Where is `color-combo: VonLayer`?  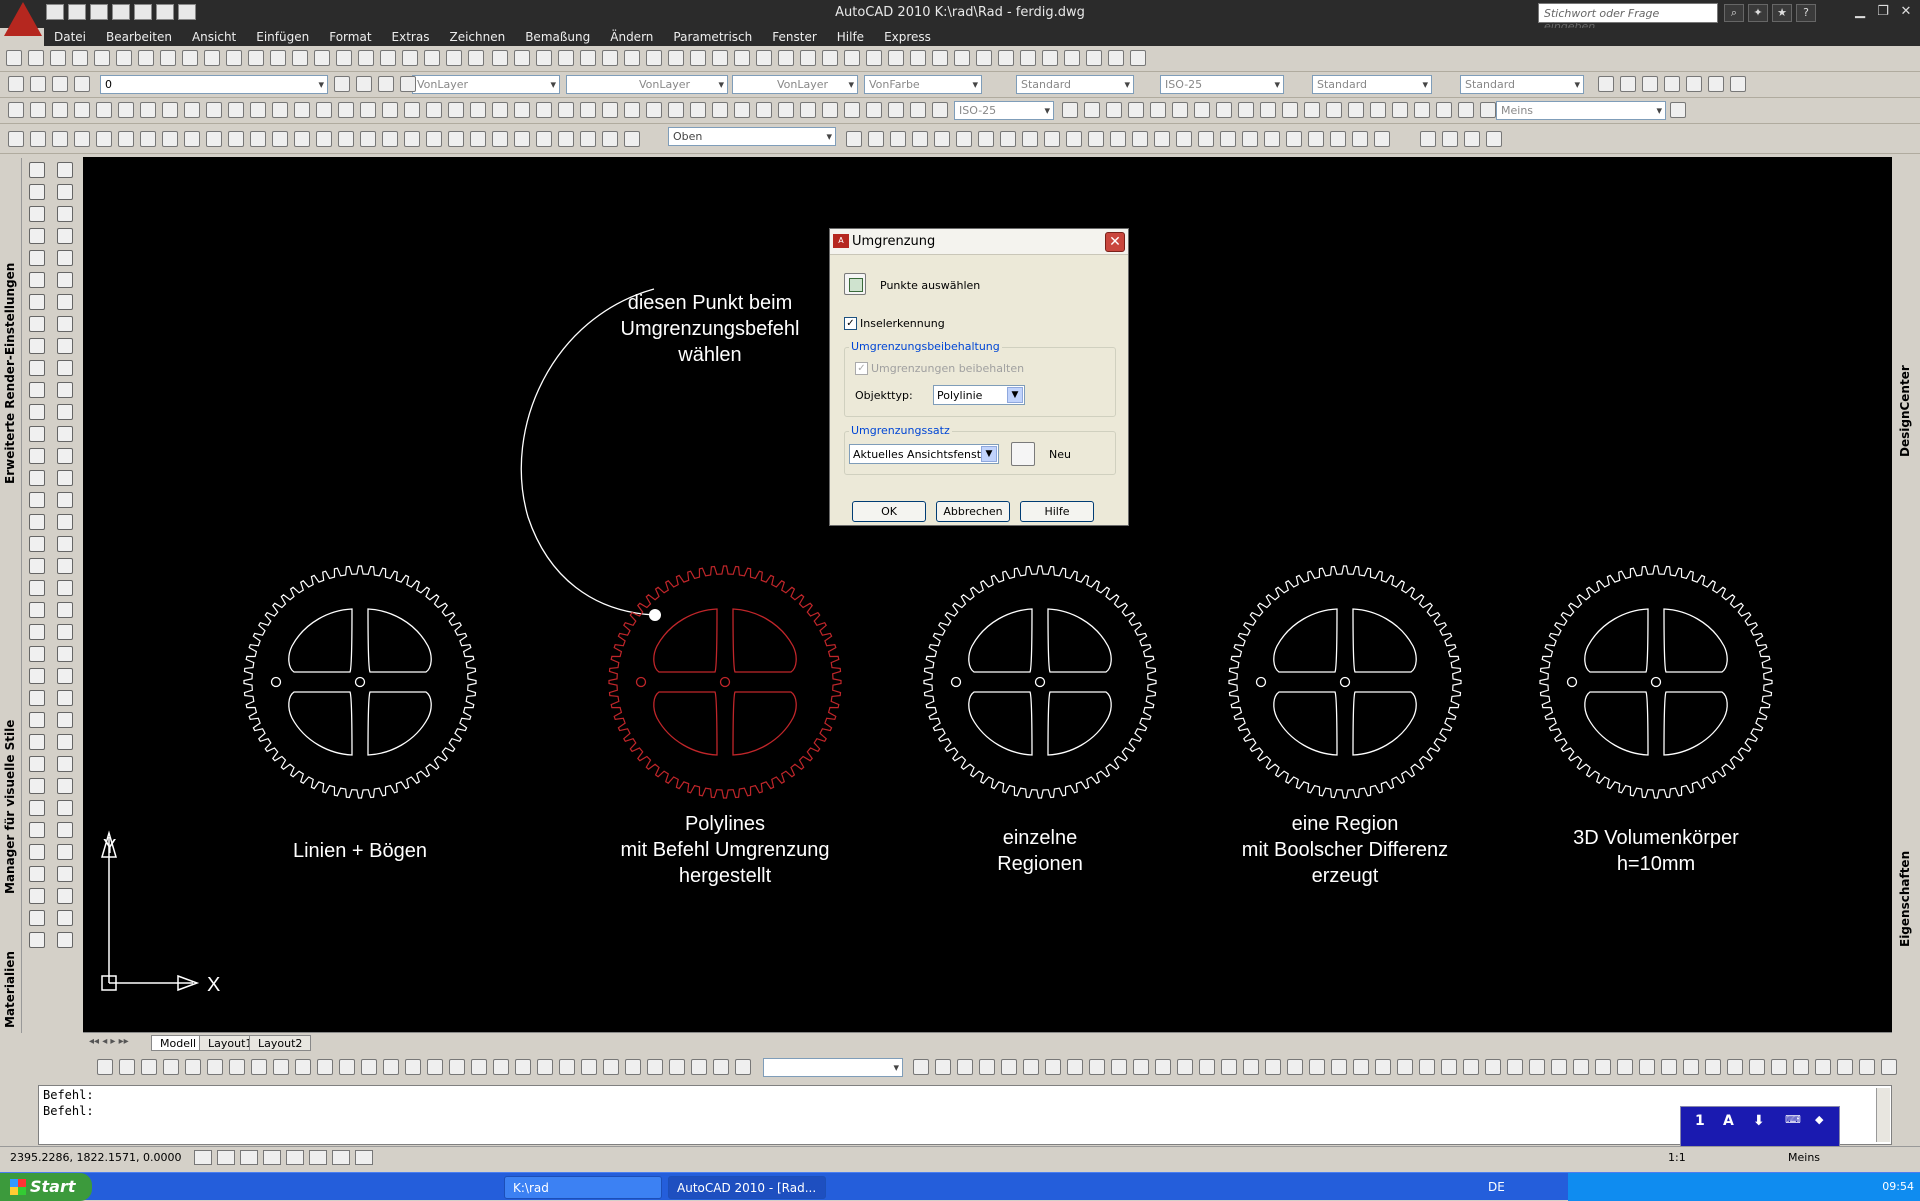 color-combo: VonLayer is located at coordinates (486, 84).